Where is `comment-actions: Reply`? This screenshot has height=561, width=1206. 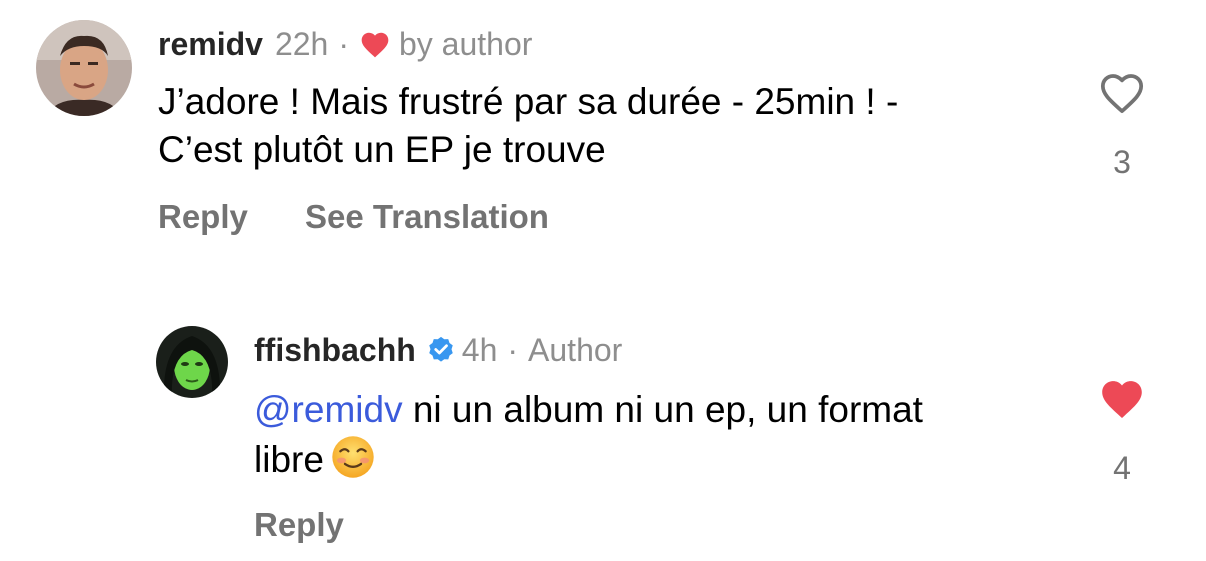 comment-actions: Reply is located at coordinates (299, 525).